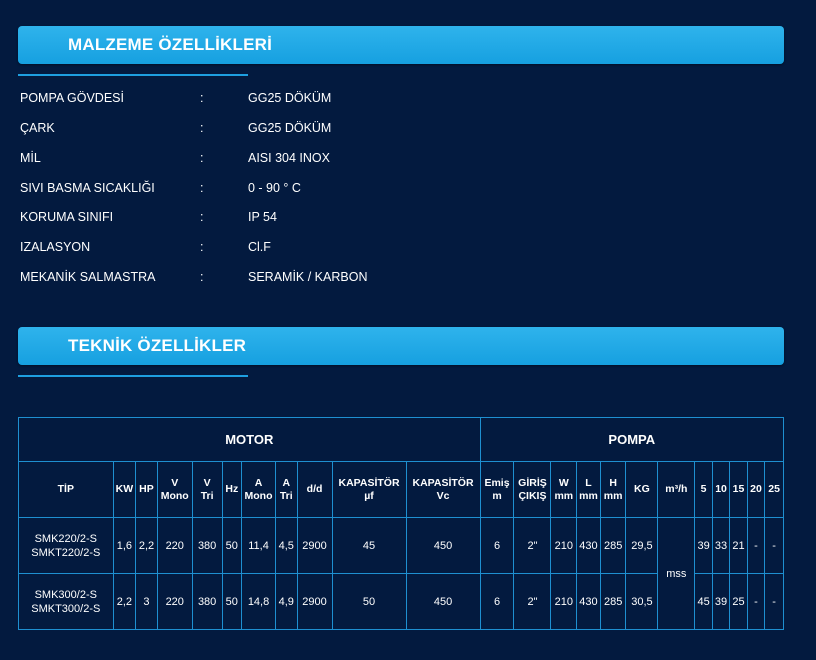 Image resolution: width=816 pixels, height=660 pixels. What do you see at coordinates (774, 489) in the screenshot?
I see `col-header-flow-25: 25` at bounding box center [774, 489].